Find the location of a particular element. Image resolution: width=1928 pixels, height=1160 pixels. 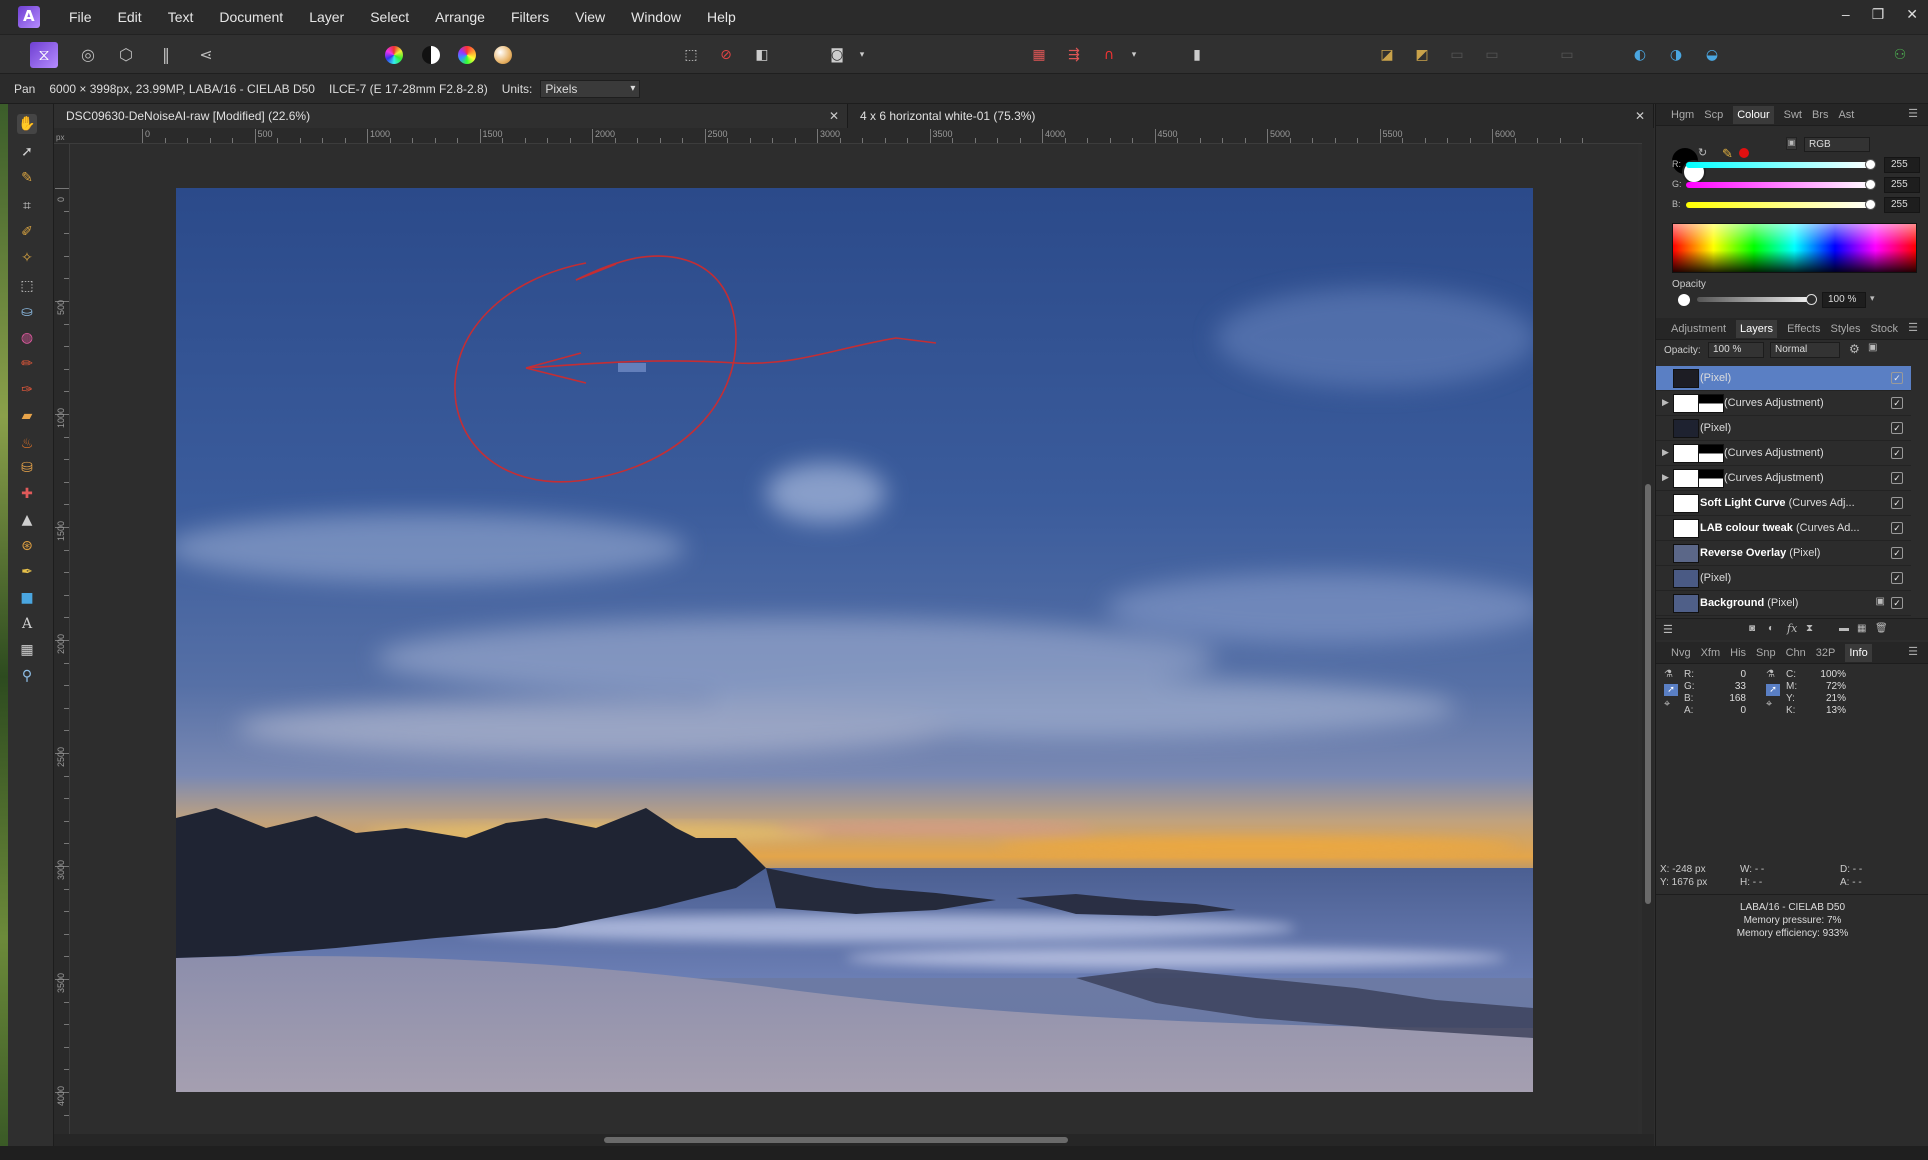

flood-fill-tool-icon: ⛀ is located at coordinates (27, 312).